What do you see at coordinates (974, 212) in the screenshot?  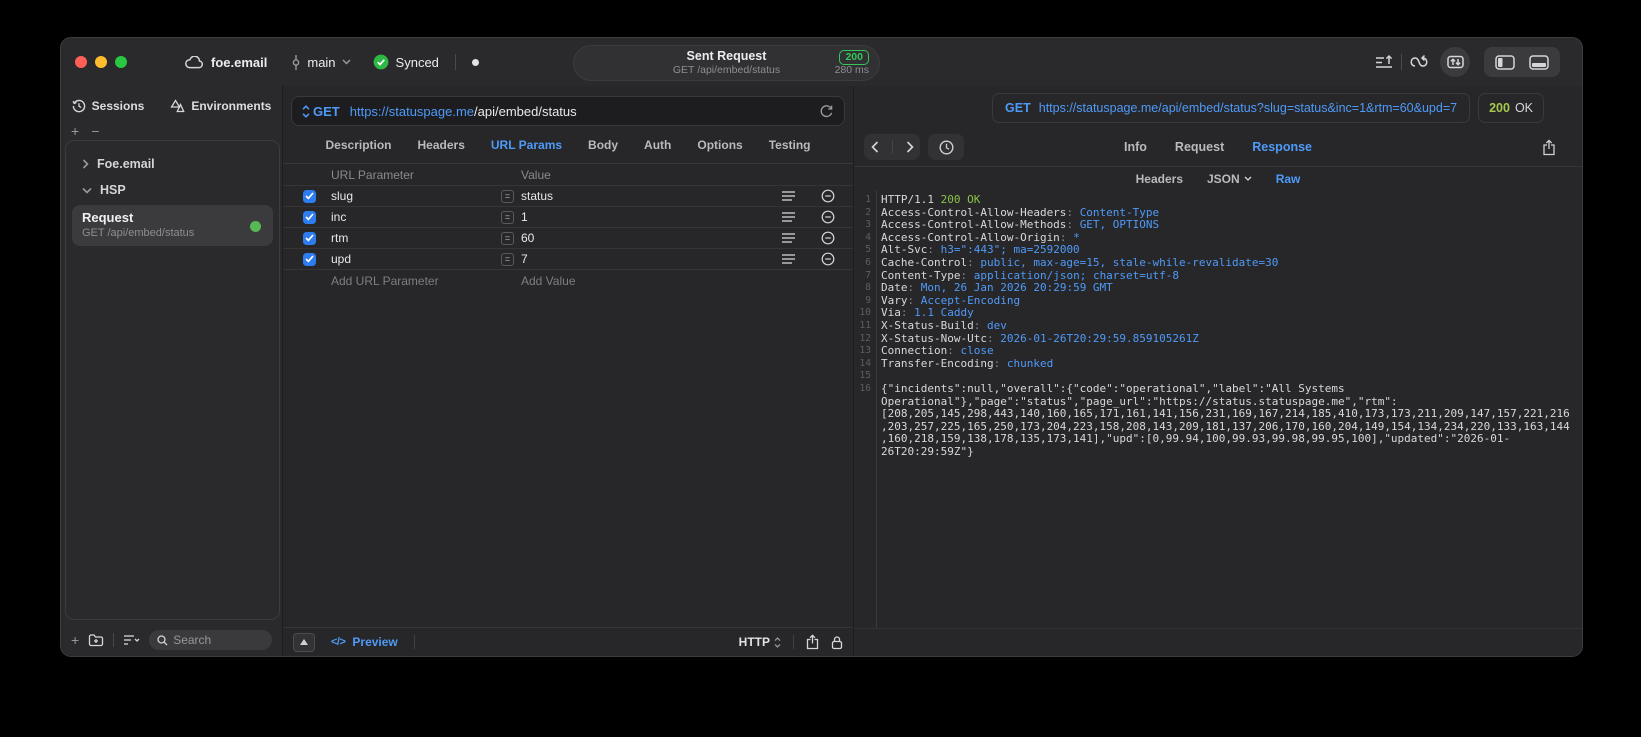 I see `code-token: Access-Control-Allow-Headers` at bounding box center [974, 212].